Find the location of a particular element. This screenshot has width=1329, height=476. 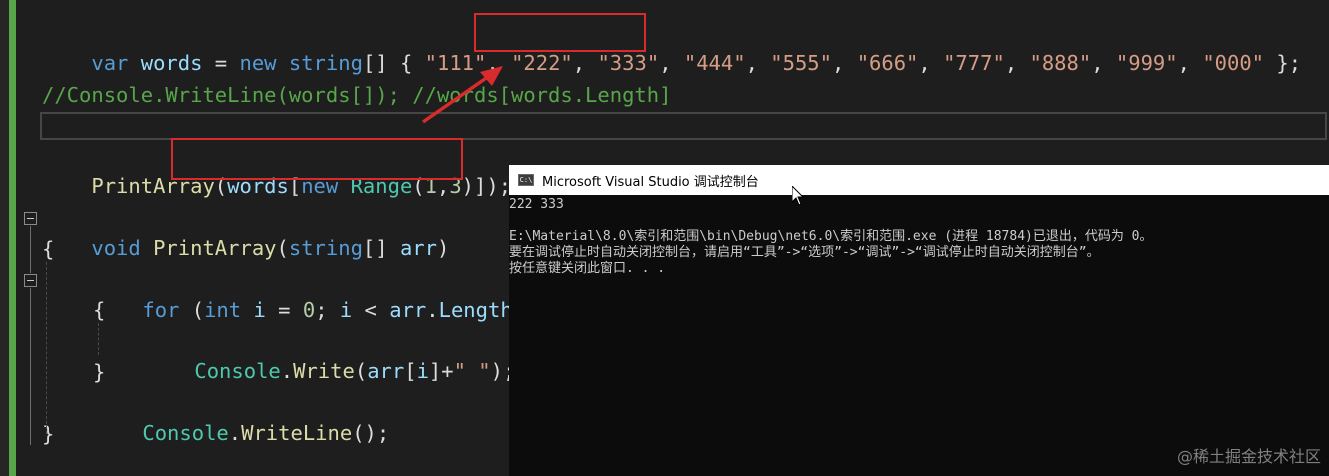

mouse-cursor-icon is located at coordinates (798, 196).